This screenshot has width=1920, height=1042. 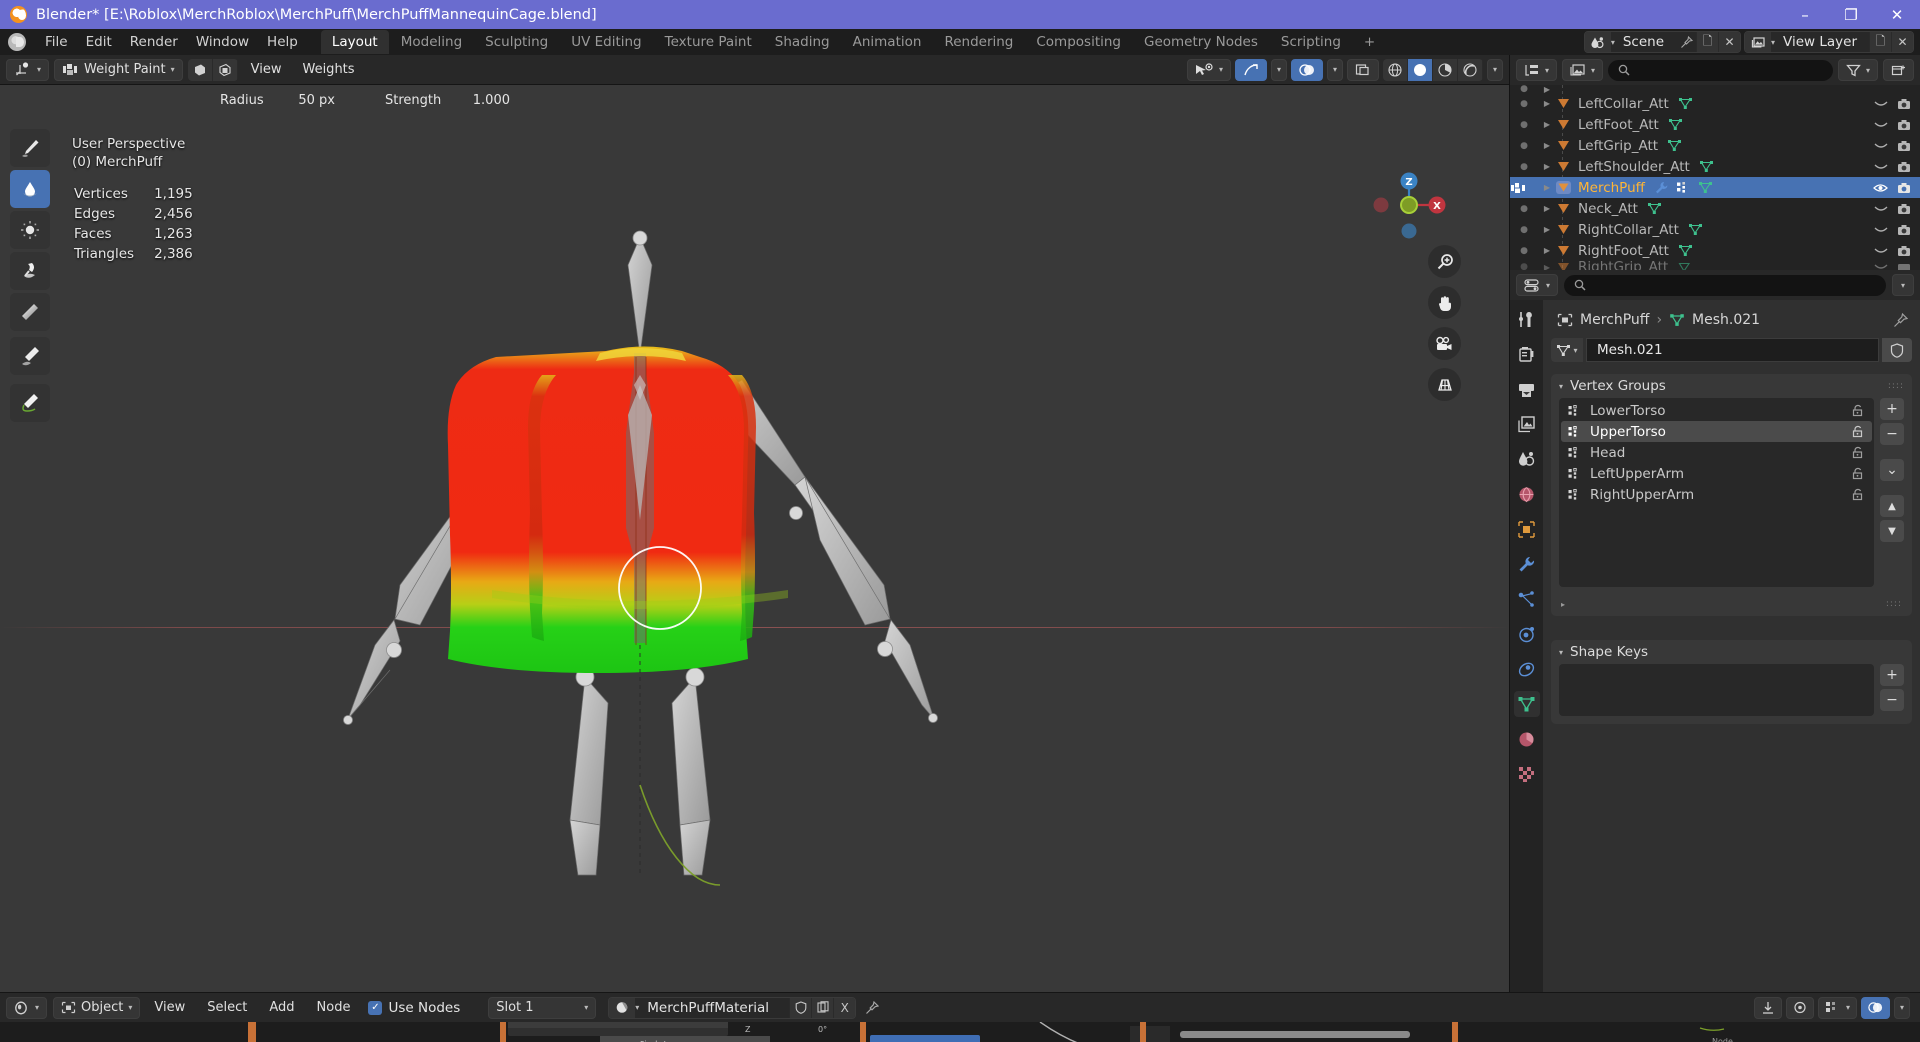 What do you see at coordinates (542, 1007) in the screenshot?
I see `material-slot-selector: Slot 1 ▾` at bounding box center [542, 1007].